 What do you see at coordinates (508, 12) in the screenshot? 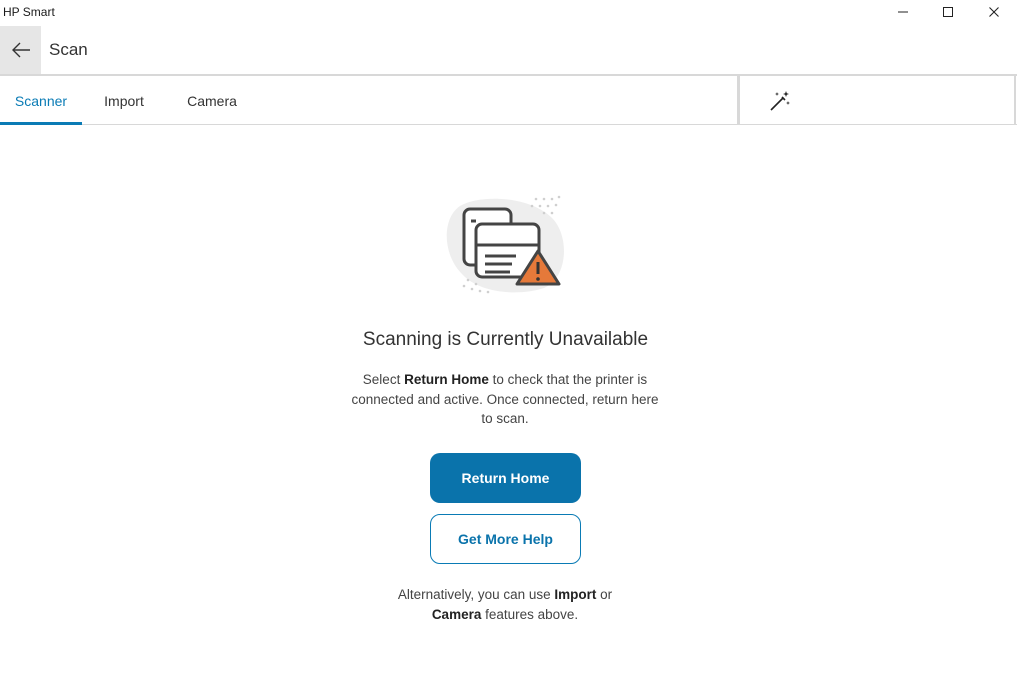
I see `title-bar: HP Smart` at bounding box center [508, 12].